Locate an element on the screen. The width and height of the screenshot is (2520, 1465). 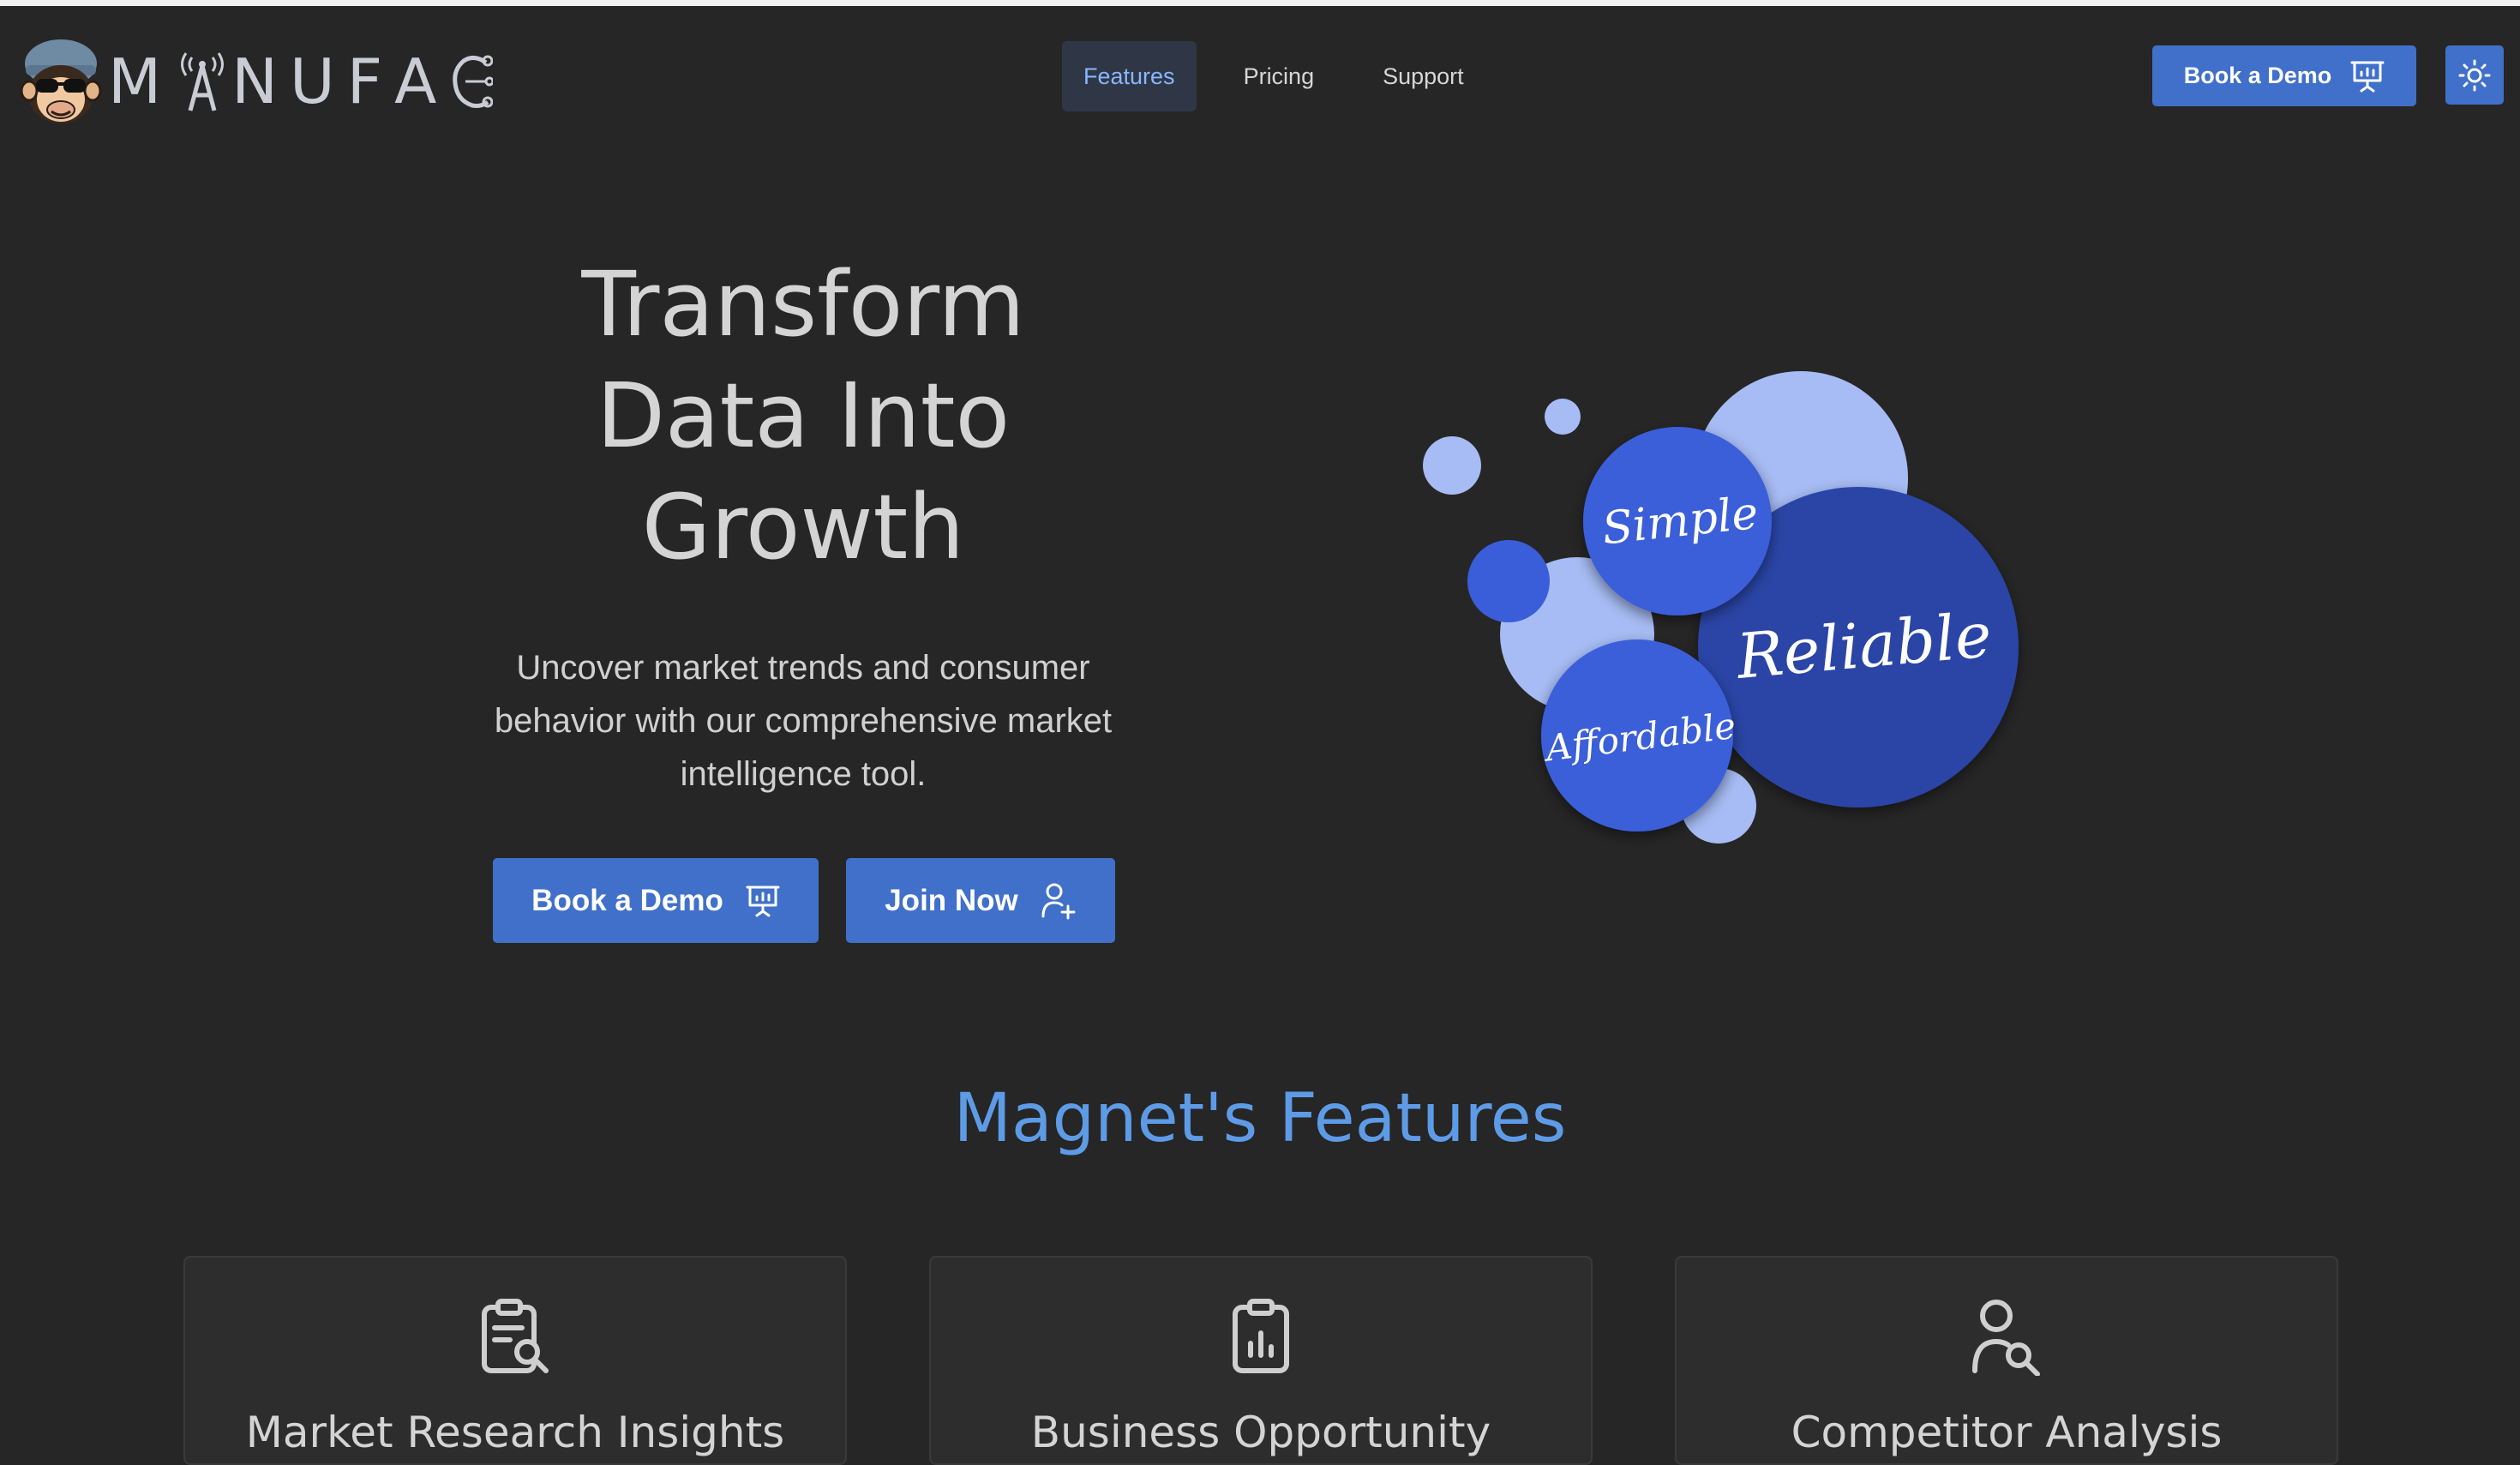
feature-card-business-opportunity: Business Opportunity is located at coordinates (1261, 1361).